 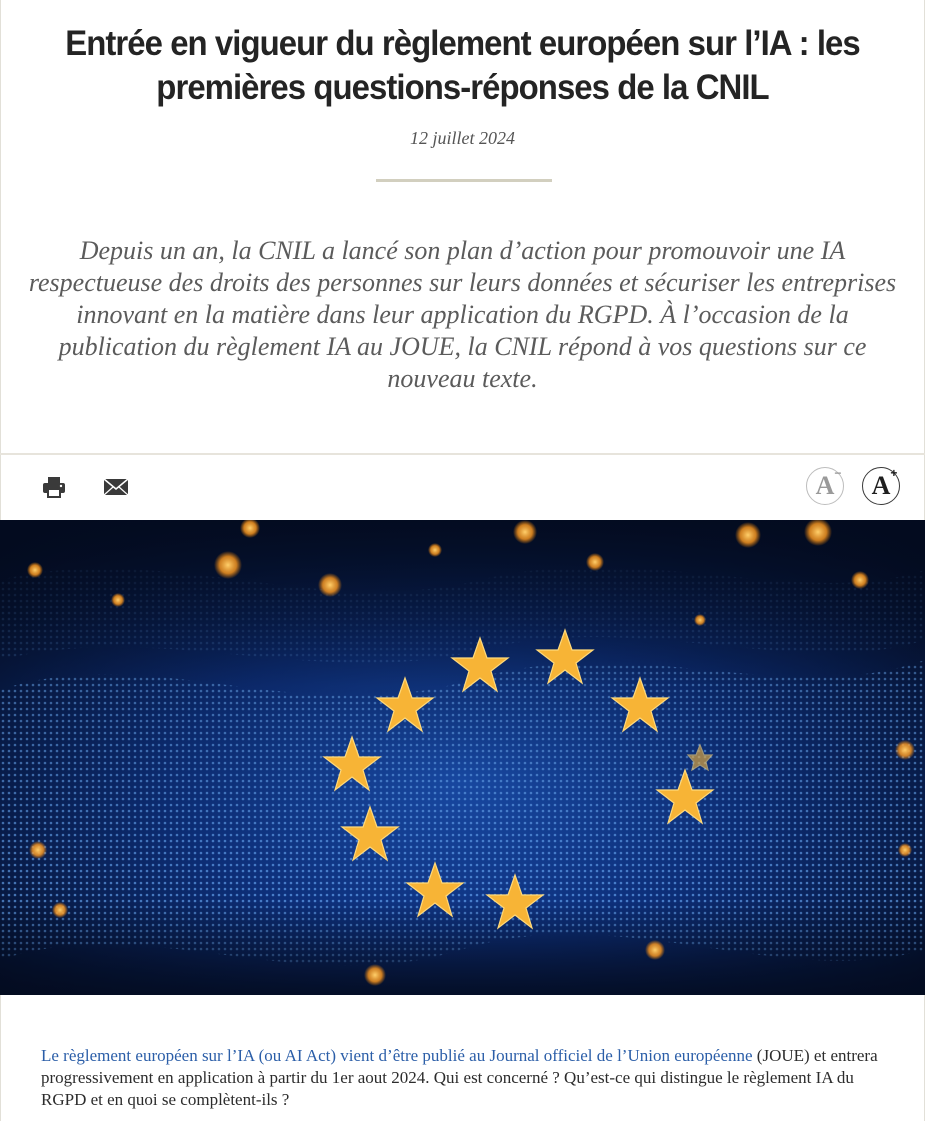 What do you see at coordinates (54, 487) in the screenshot?
I see `print-icon` at bounding box center [54, 487].